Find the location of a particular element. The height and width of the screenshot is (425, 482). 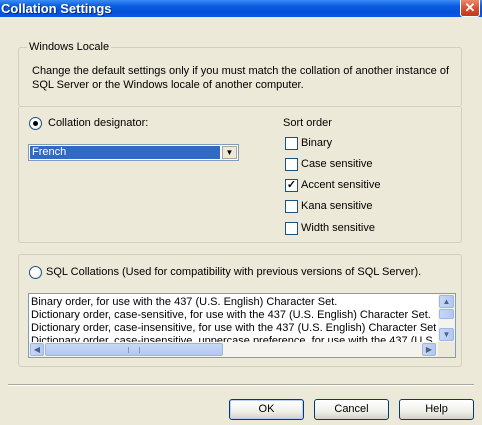

accent-sensitive-checkbox: ✓ is located at coordinates (291, 185).